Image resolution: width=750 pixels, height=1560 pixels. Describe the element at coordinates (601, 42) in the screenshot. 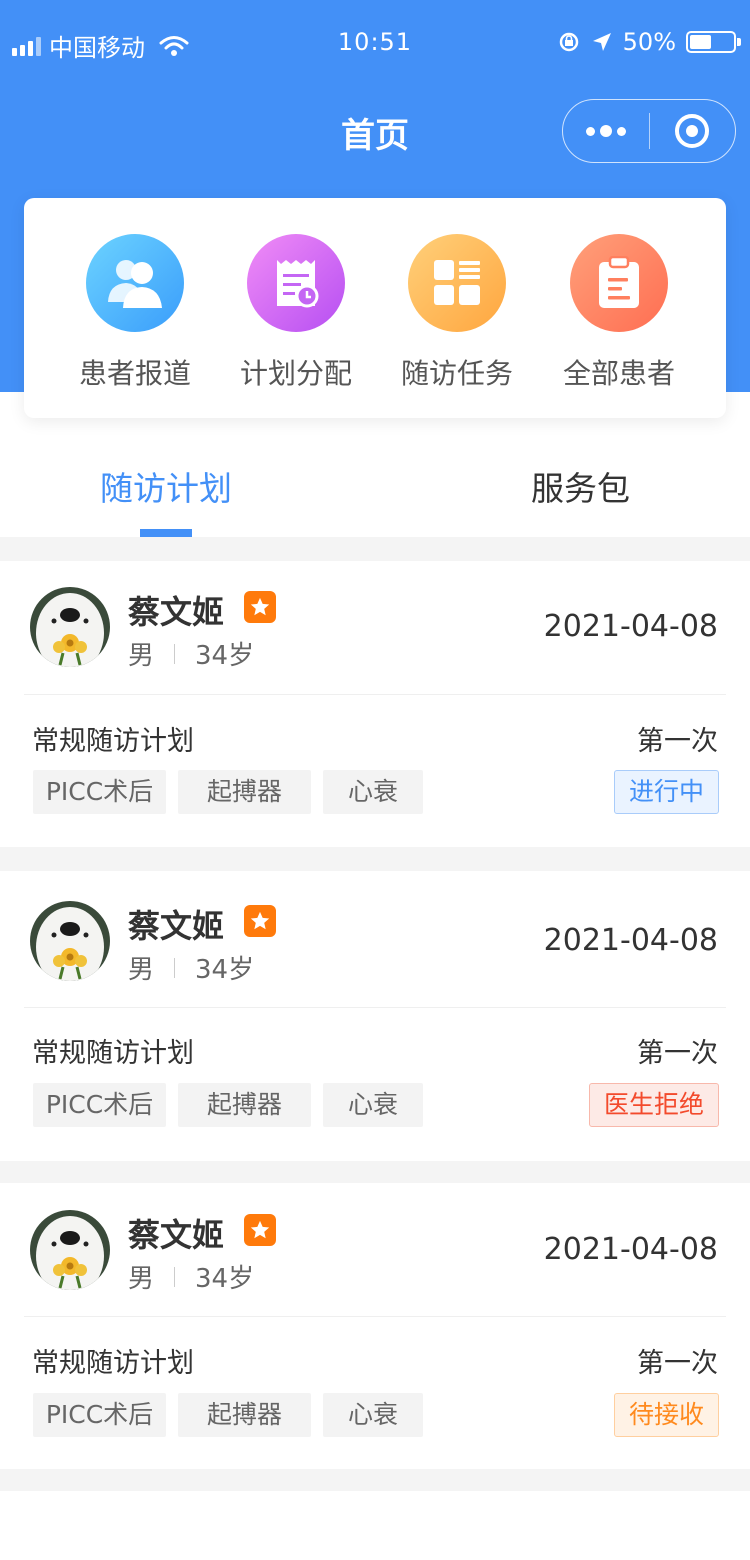

I see `location-arrow-icon` at that location.